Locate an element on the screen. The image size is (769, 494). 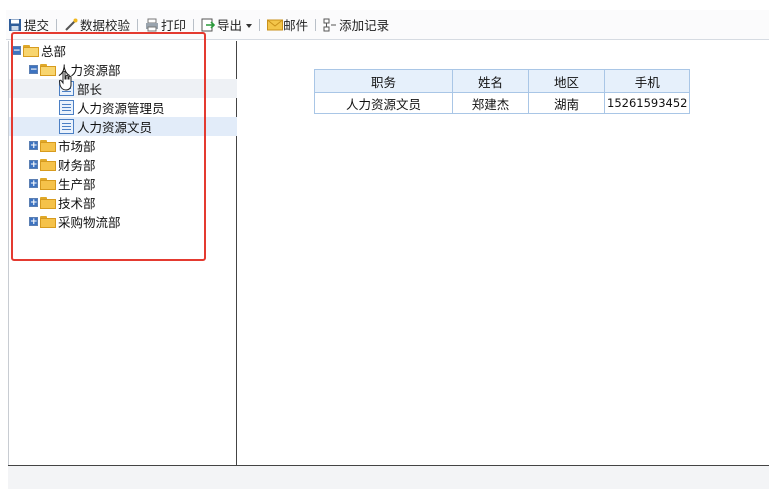
validate-button: 数据校验 is located at coordinates (97, 25).